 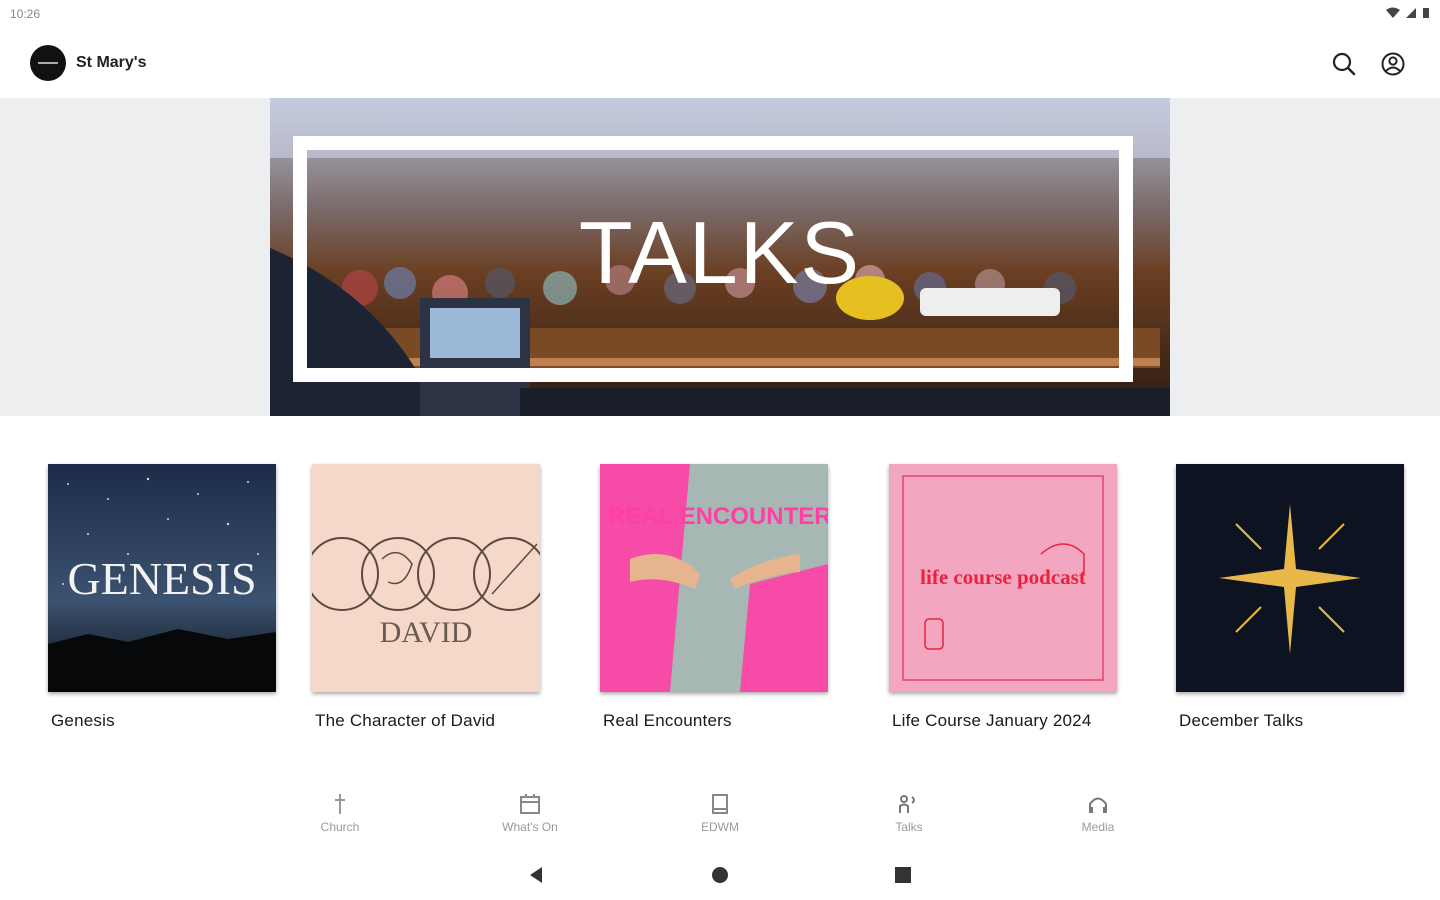 I want to click on nav-media: Media, so click(x=1098, y=813).